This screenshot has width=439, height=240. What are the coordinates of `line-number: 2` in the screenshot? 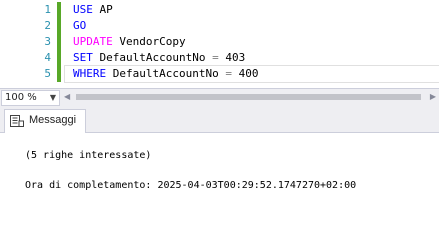 It's located at (47, 25).